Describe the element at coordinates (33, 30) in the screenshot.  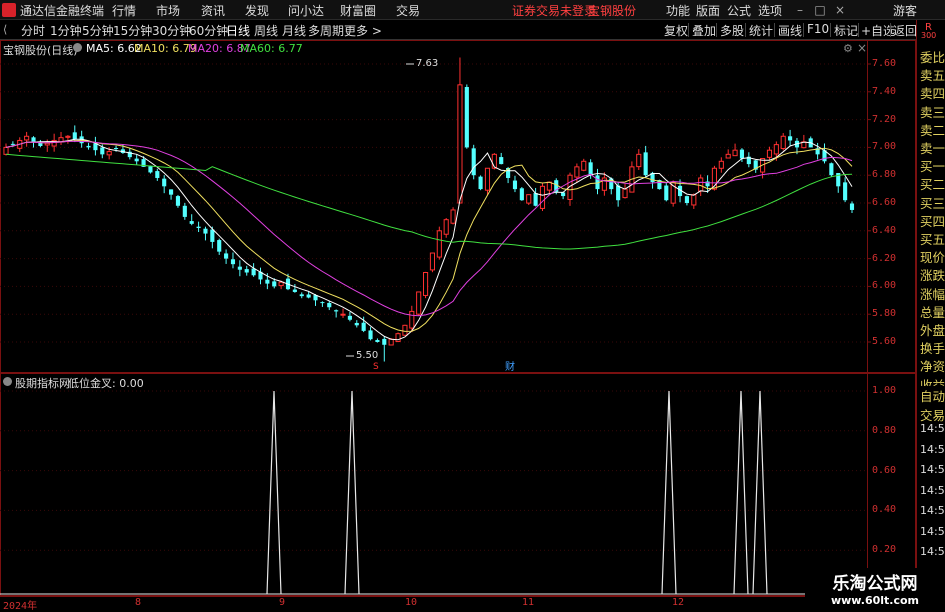
I see `period-tab-intraday: 分时` at that location.